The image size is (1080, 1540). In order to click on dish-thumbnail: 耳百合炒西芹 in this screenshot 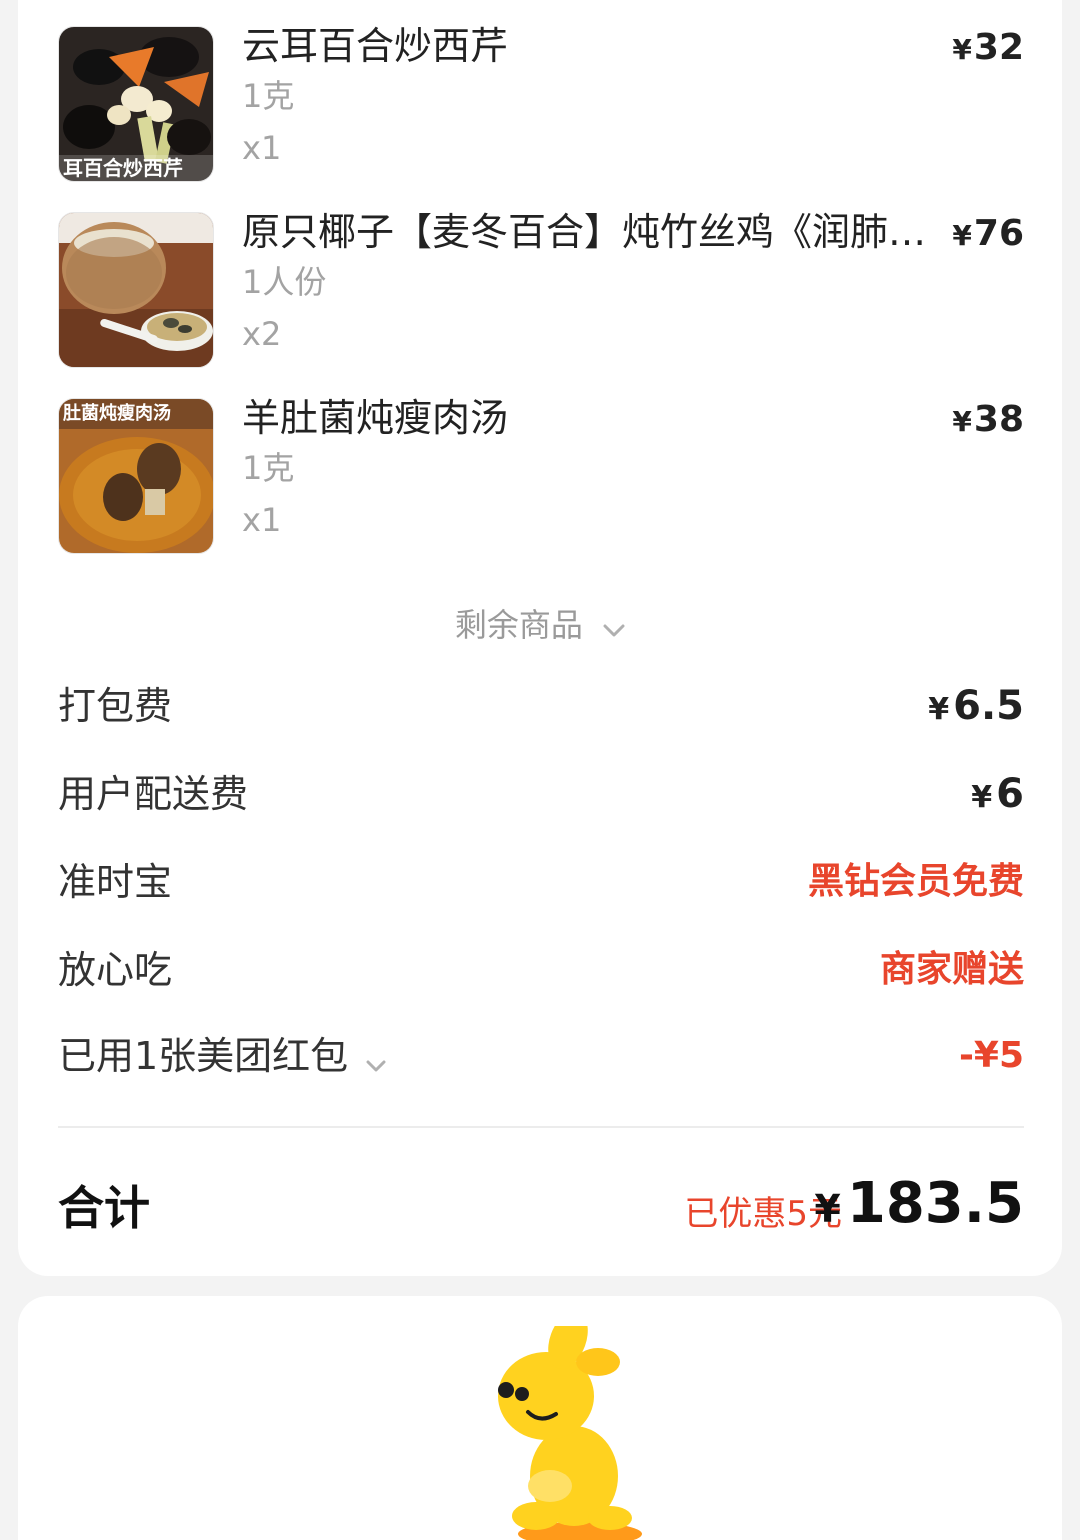, I will do `click(136, 104)`.